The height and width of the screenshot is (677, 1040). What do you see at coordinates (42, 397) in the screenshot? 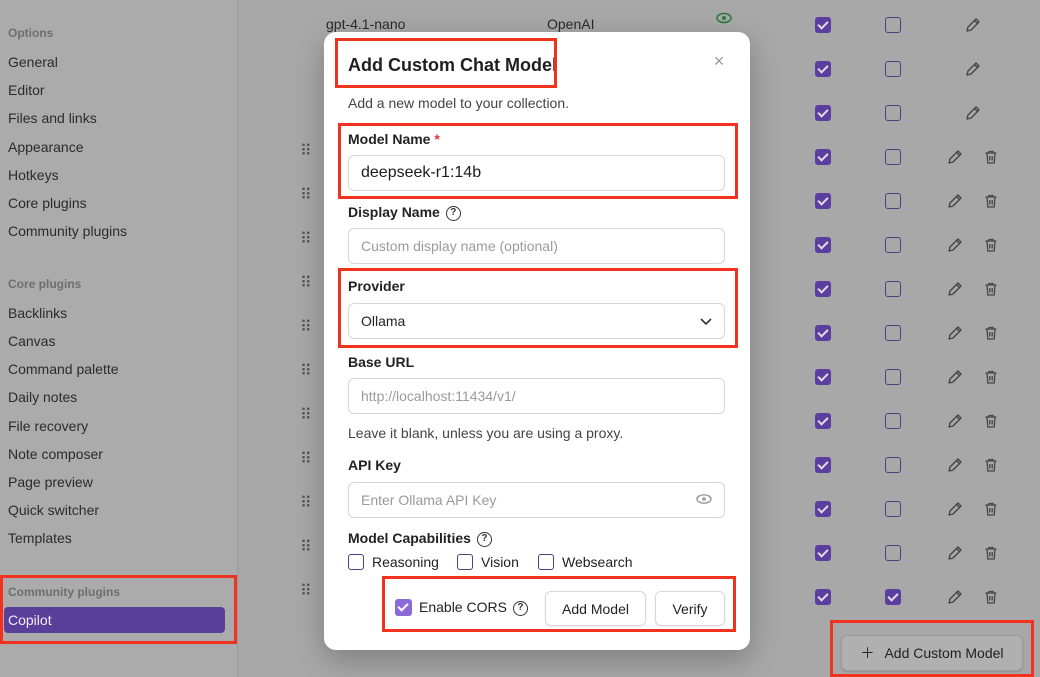
I see `sidebar-item-daily-notes: Daily notes` at bounding box center [42, 397].